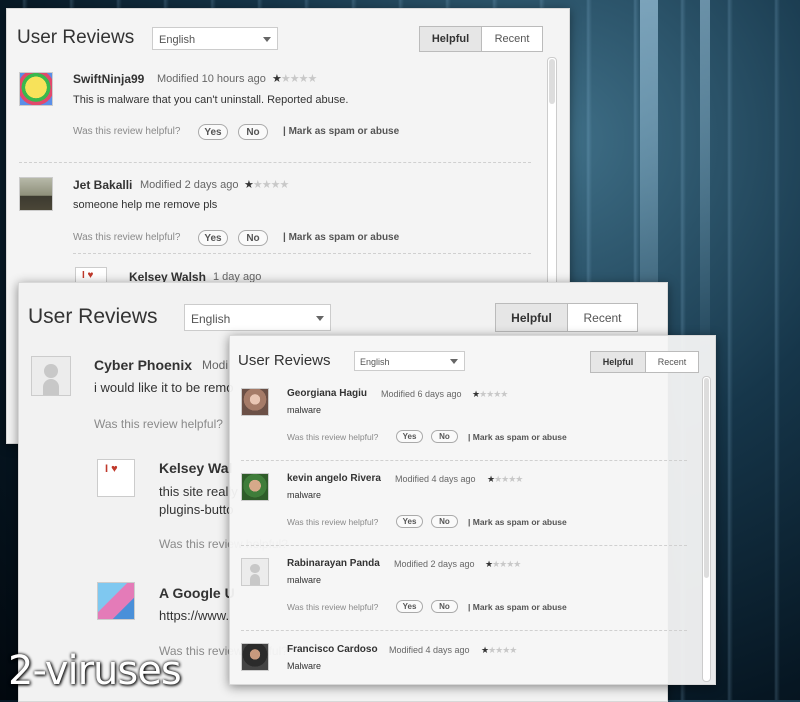  What do you see at coordinates (304, 666) in the screenshot?
I see `review-text: Malware` at bounding box center [304, 666].